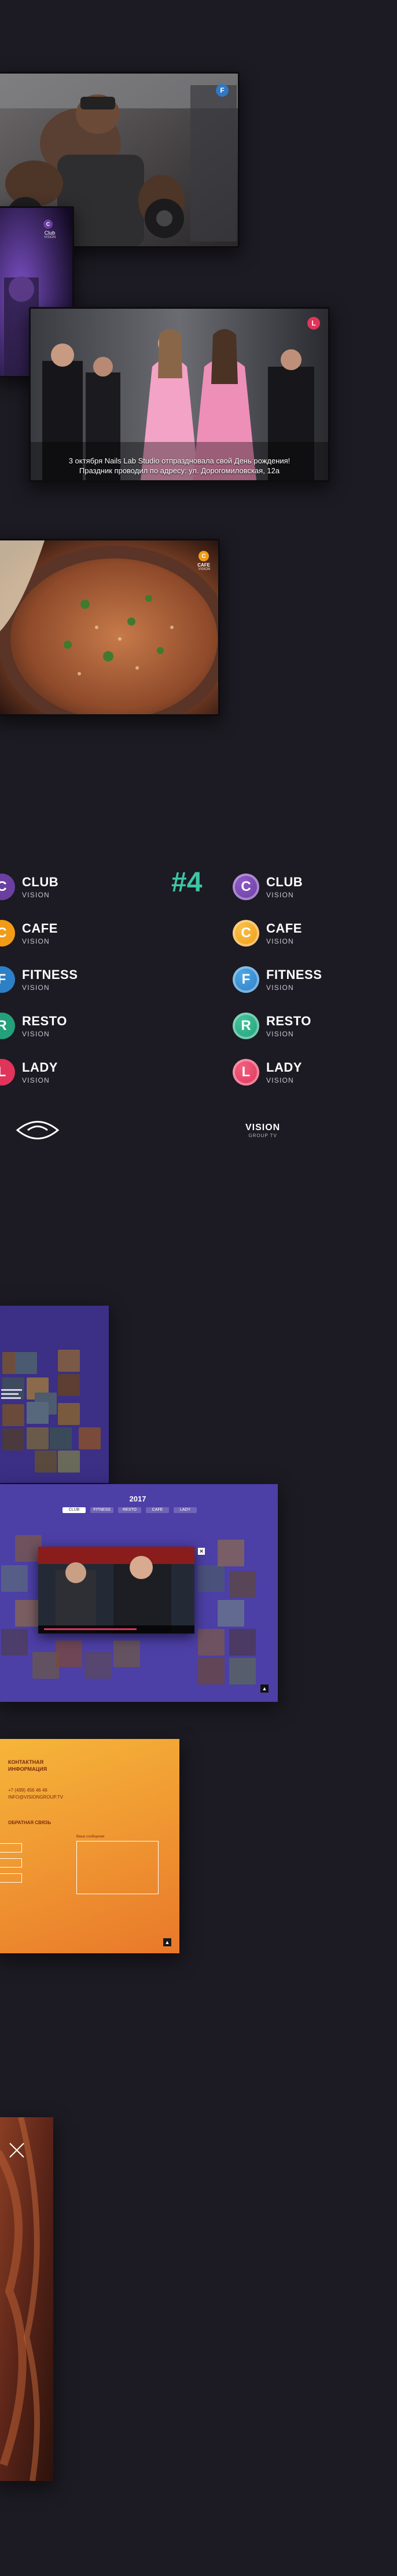 The image size is (397, 2576). Describe the element at coordinates (48, 225) in the screenshot. I see `club-badge-icon: C` at that location.